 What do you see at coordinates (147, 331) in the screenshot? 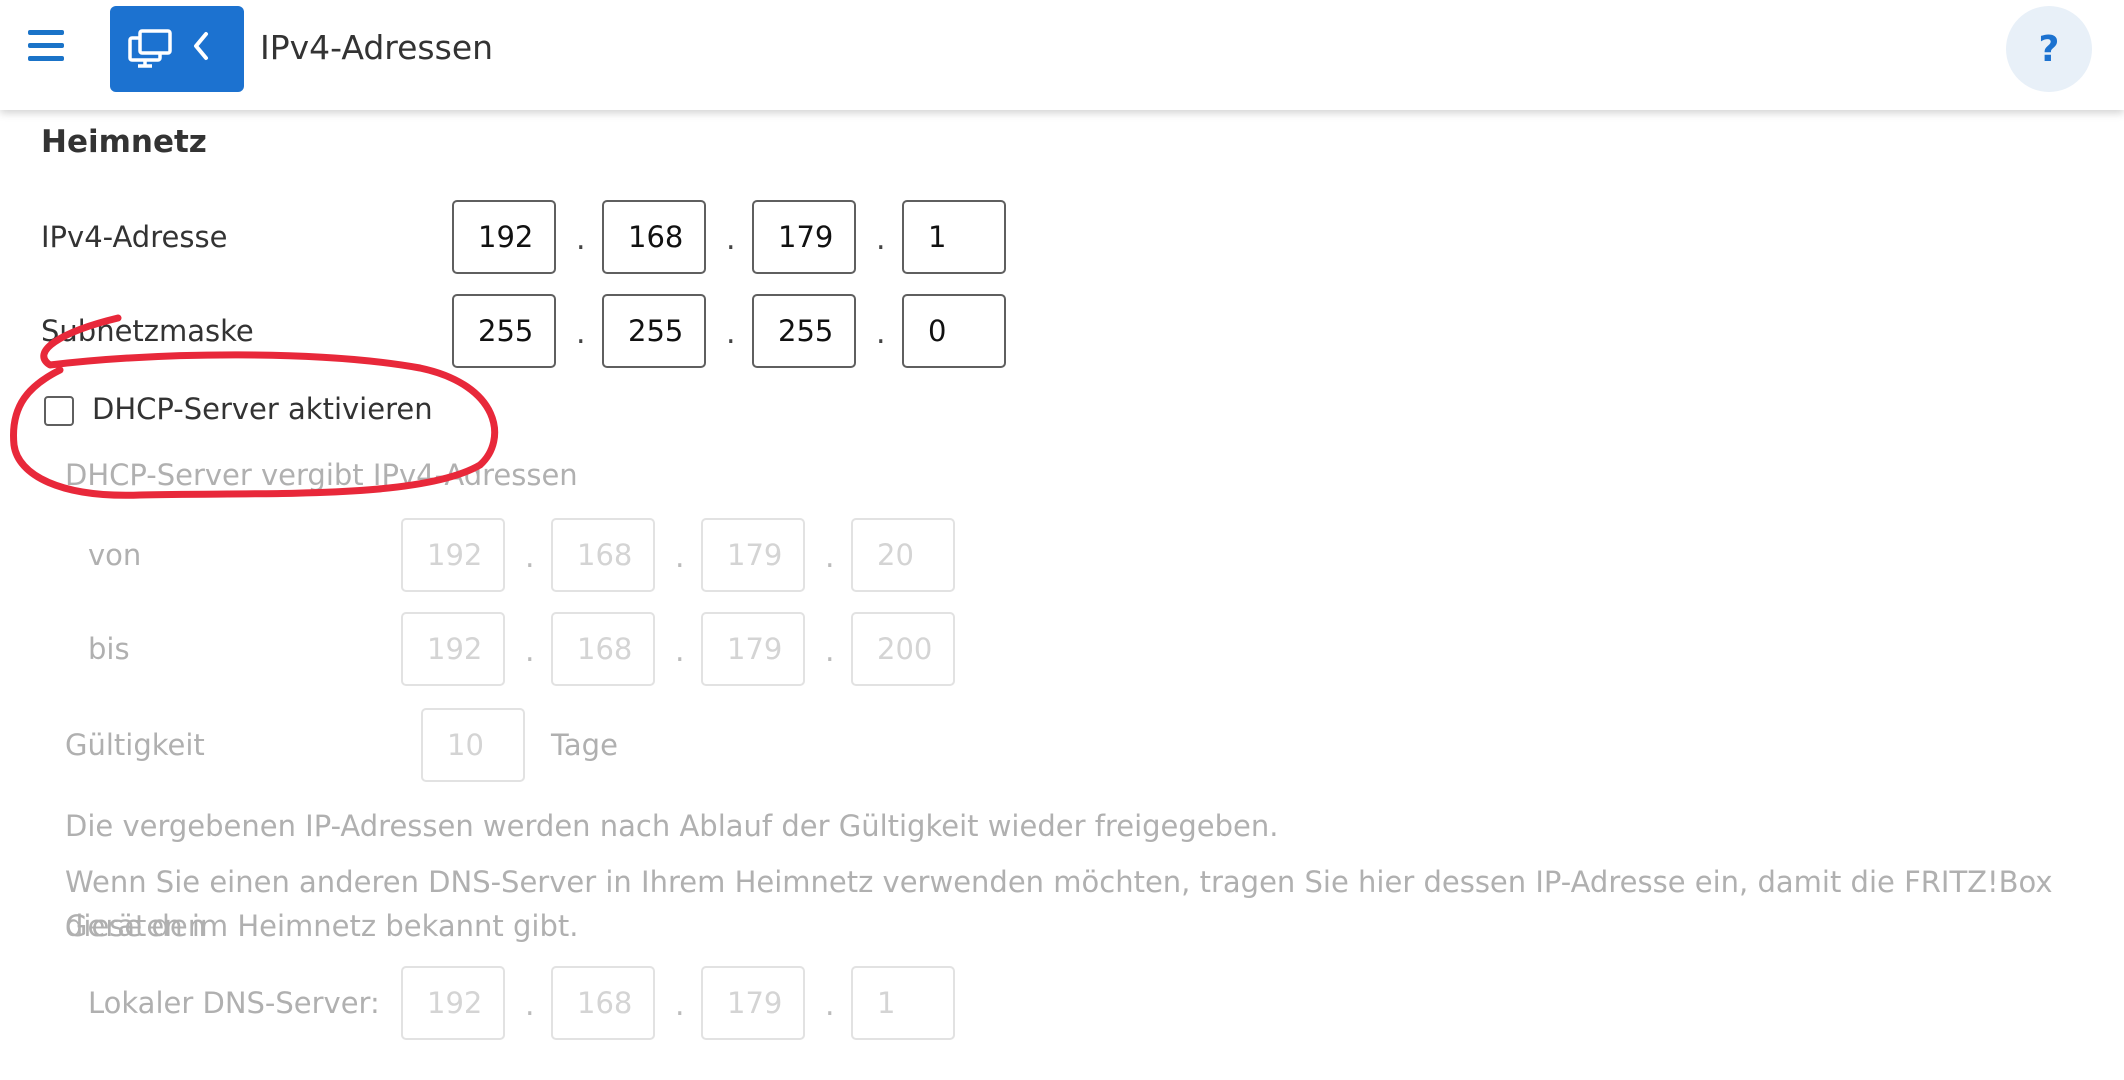
I see `subnet-mask-label: Subnetzmaske` at bounding box center [147, 331].